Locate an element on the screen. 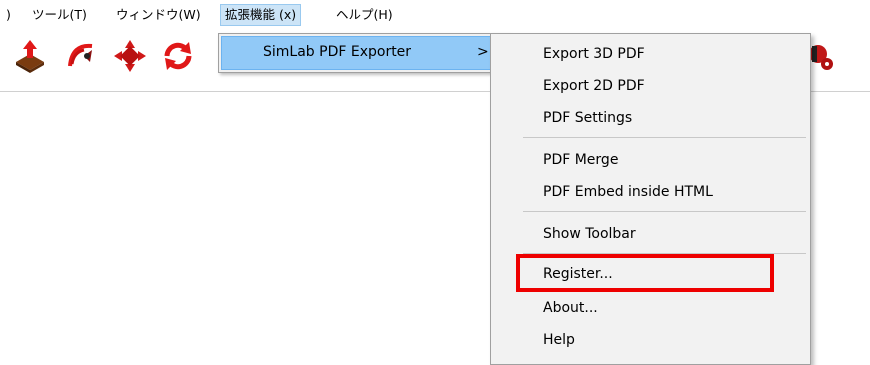  menu-bar: ) ツール(T) ウィンドウ(W) 拡張機能 (x) ヘルプ(H) is located at coordinates (435, 14).